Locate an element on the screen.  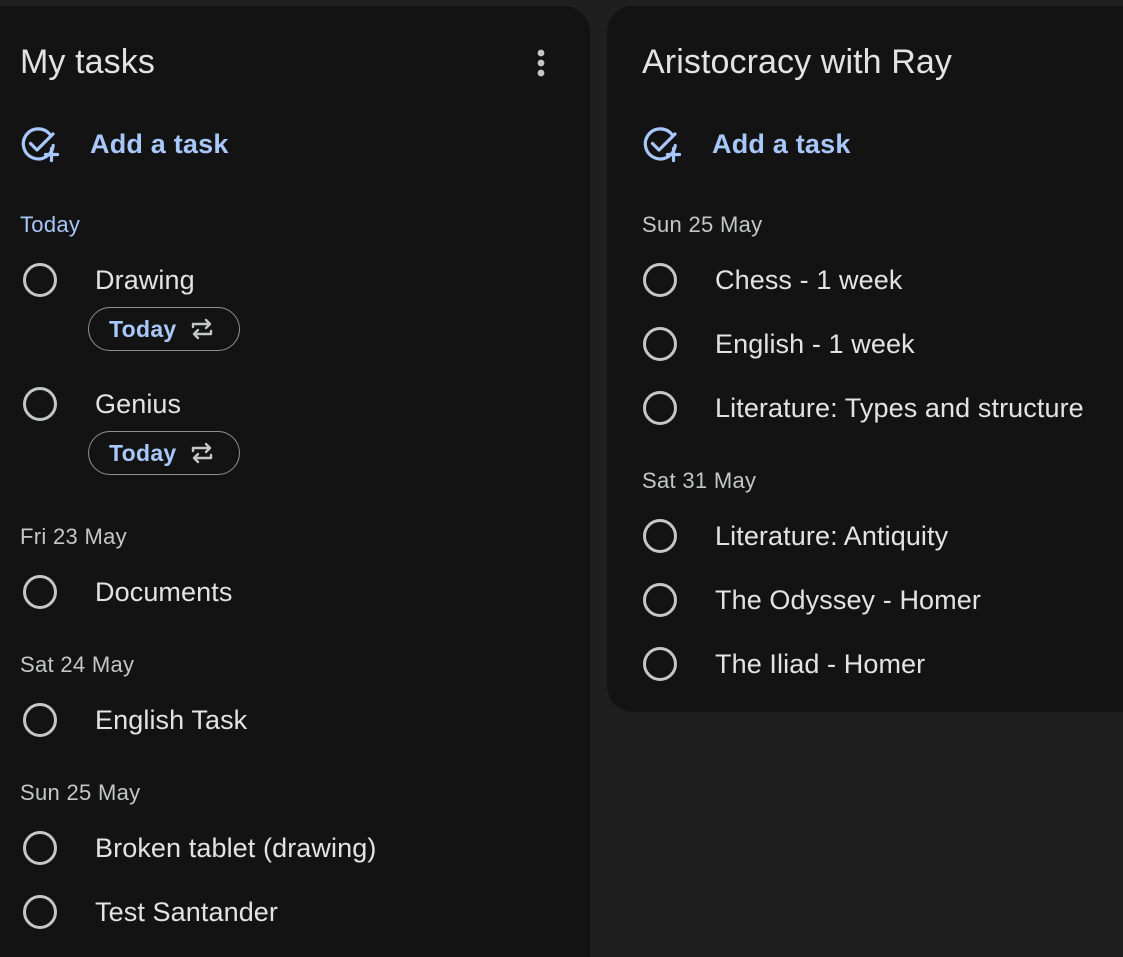
task-title: The Odyssey - Homer is located at coordinates (848, 600).